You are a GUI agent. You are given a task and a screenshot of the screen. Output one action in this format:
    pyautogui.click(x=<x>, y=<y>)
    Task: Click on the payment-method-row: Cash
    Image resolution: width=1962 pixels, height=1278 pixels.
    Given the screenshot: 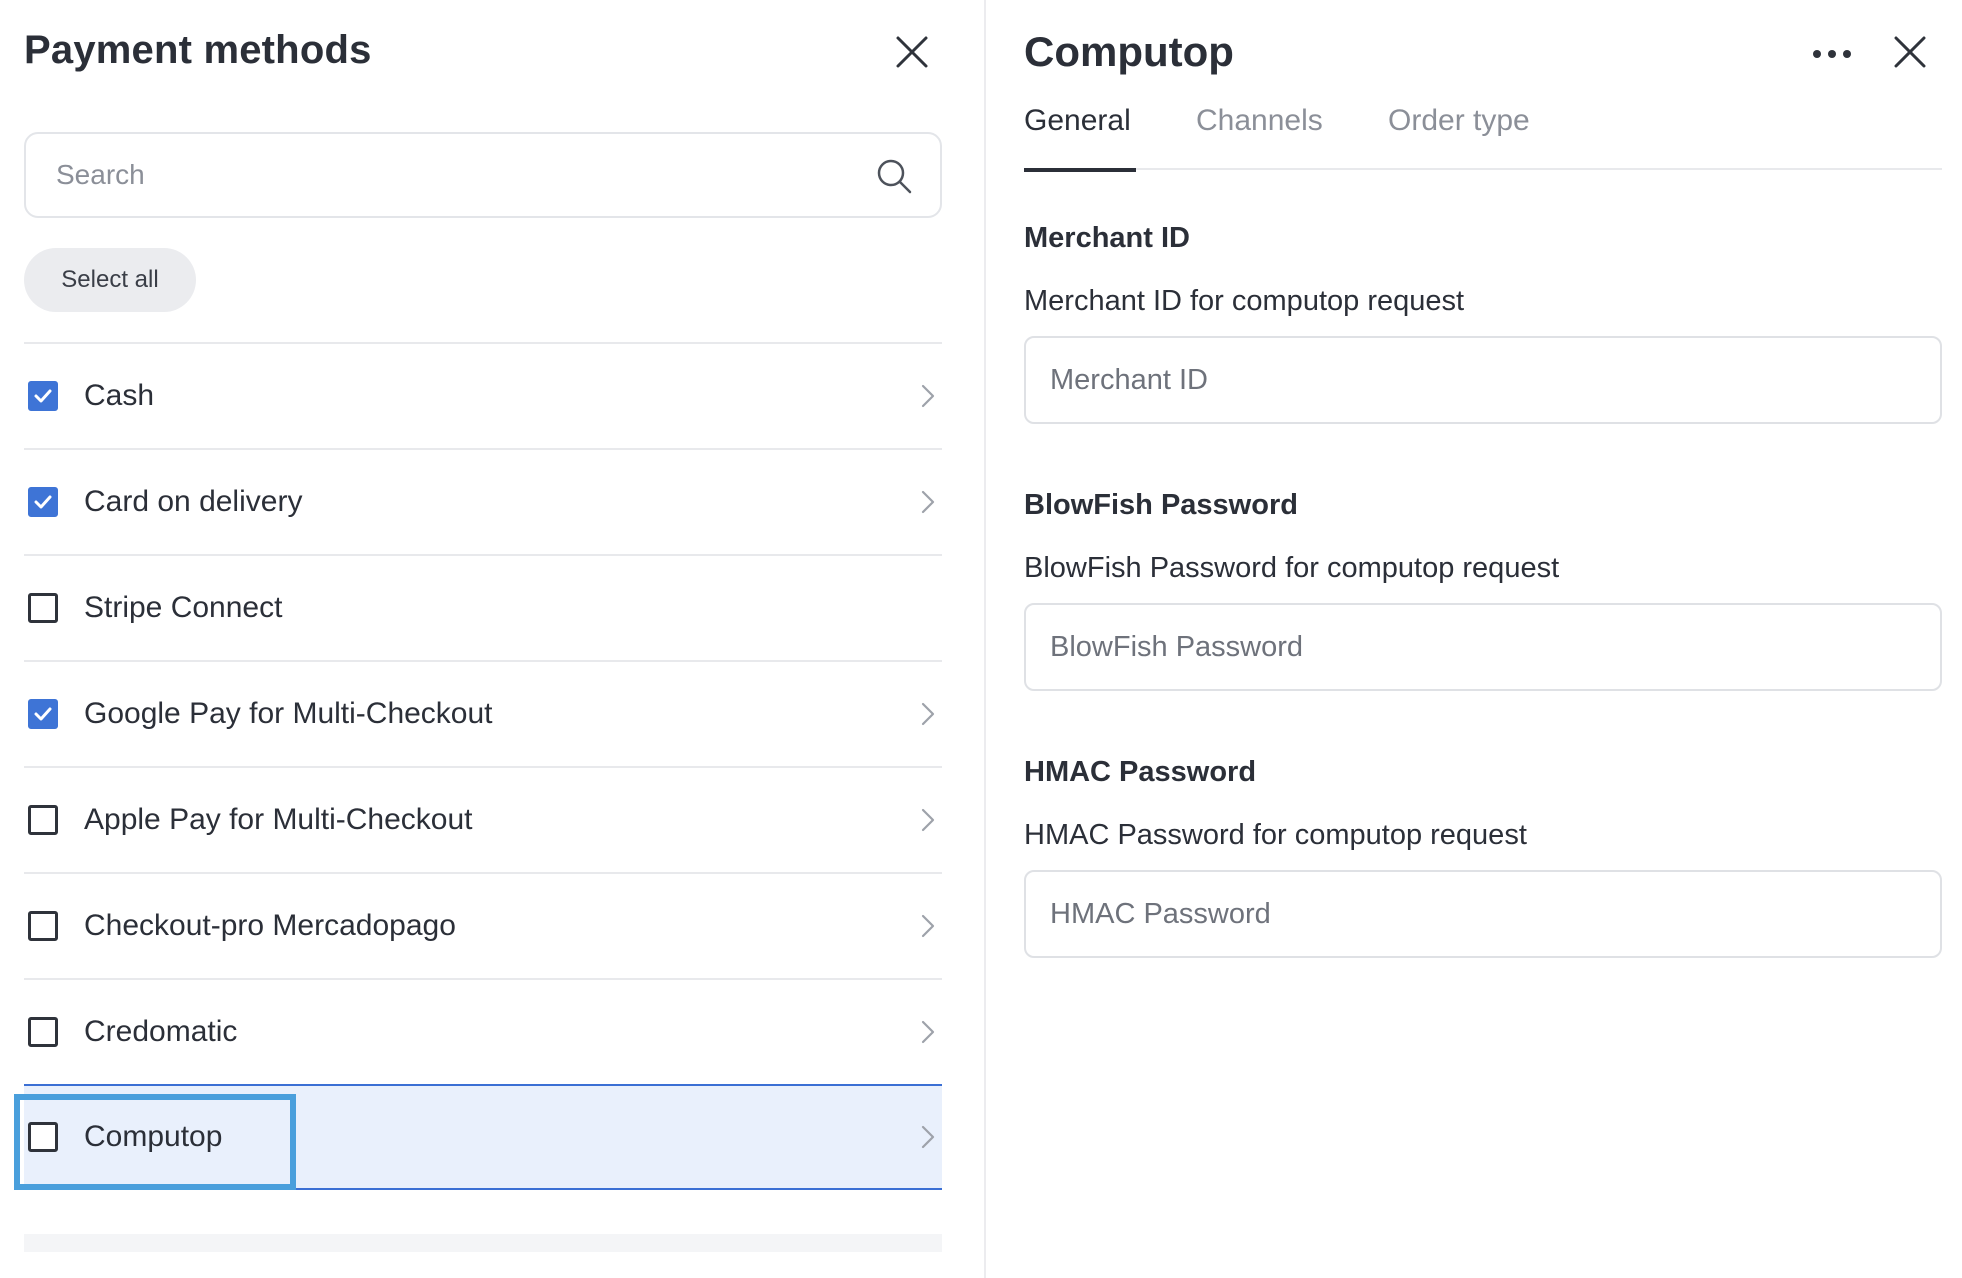 What is the action you would take?
    pyautogui.click(x=483, y=395)
    